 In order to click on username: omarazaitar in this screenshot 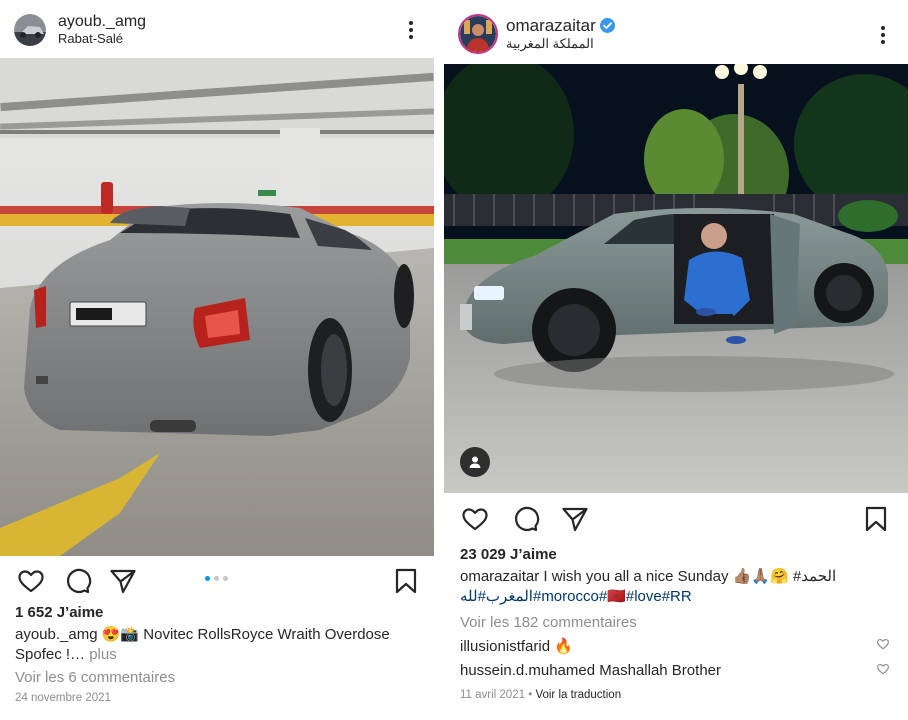, I will do `click(551, 25)`.